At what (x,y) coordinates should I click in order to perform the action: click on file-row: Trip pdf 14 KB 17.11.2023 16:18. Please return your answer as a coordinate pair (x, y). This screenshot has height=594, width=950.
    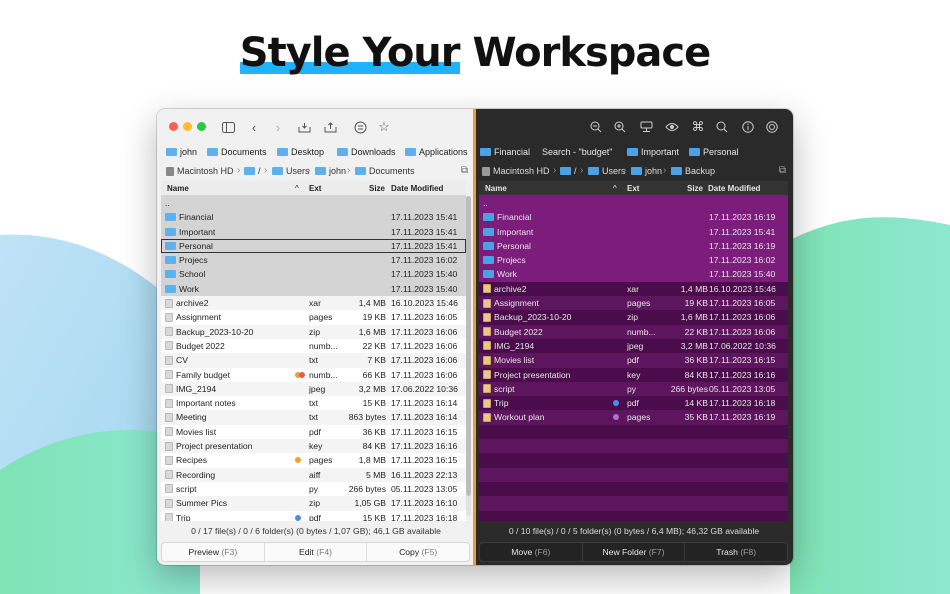
    Looking at the image, I should click on (633, 403).